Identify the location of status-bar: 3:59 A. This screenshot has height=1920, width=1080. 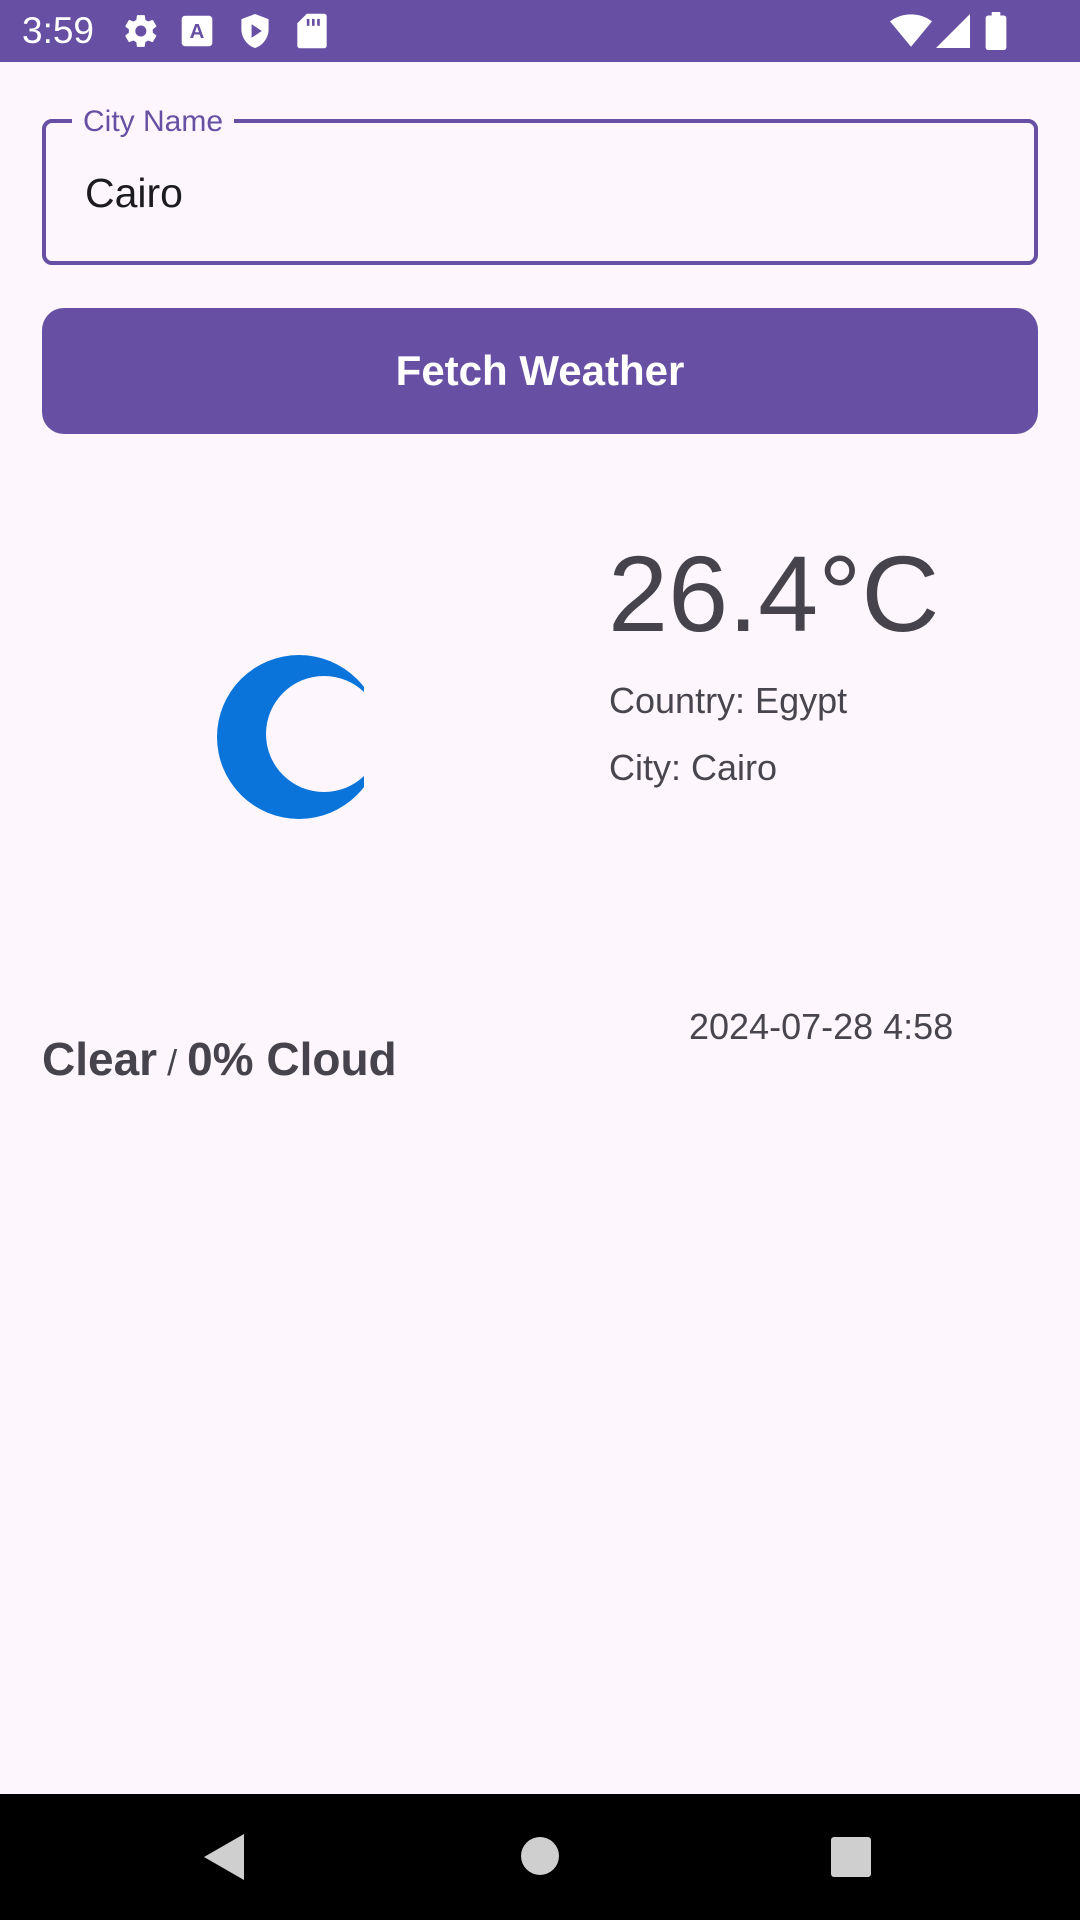
(540, 31).